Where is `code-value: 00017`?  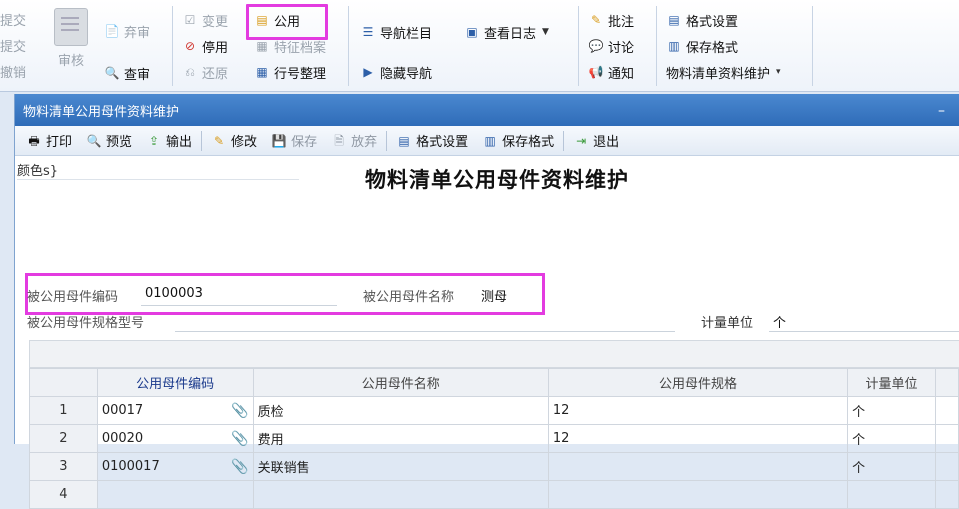 code-value: 00017 is located at coordinates (122, 410).